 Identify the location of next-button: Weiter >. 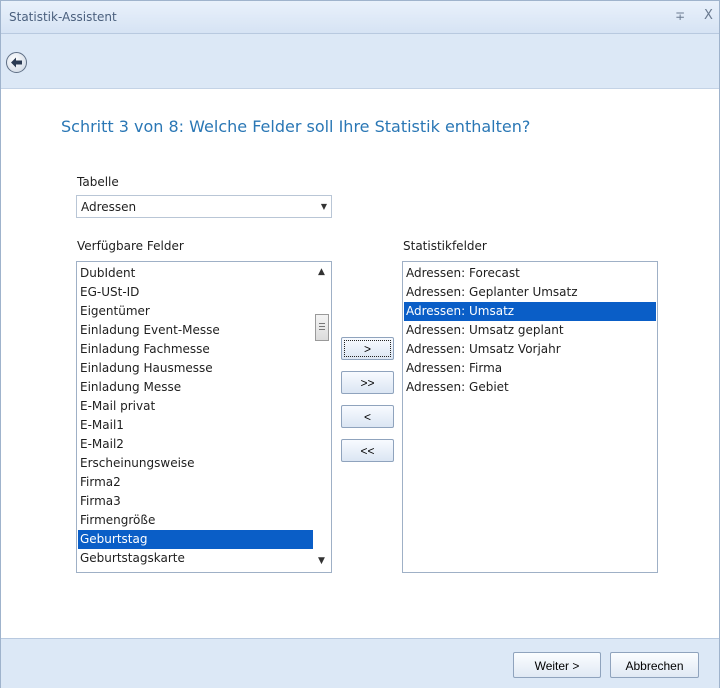
(557, 665).